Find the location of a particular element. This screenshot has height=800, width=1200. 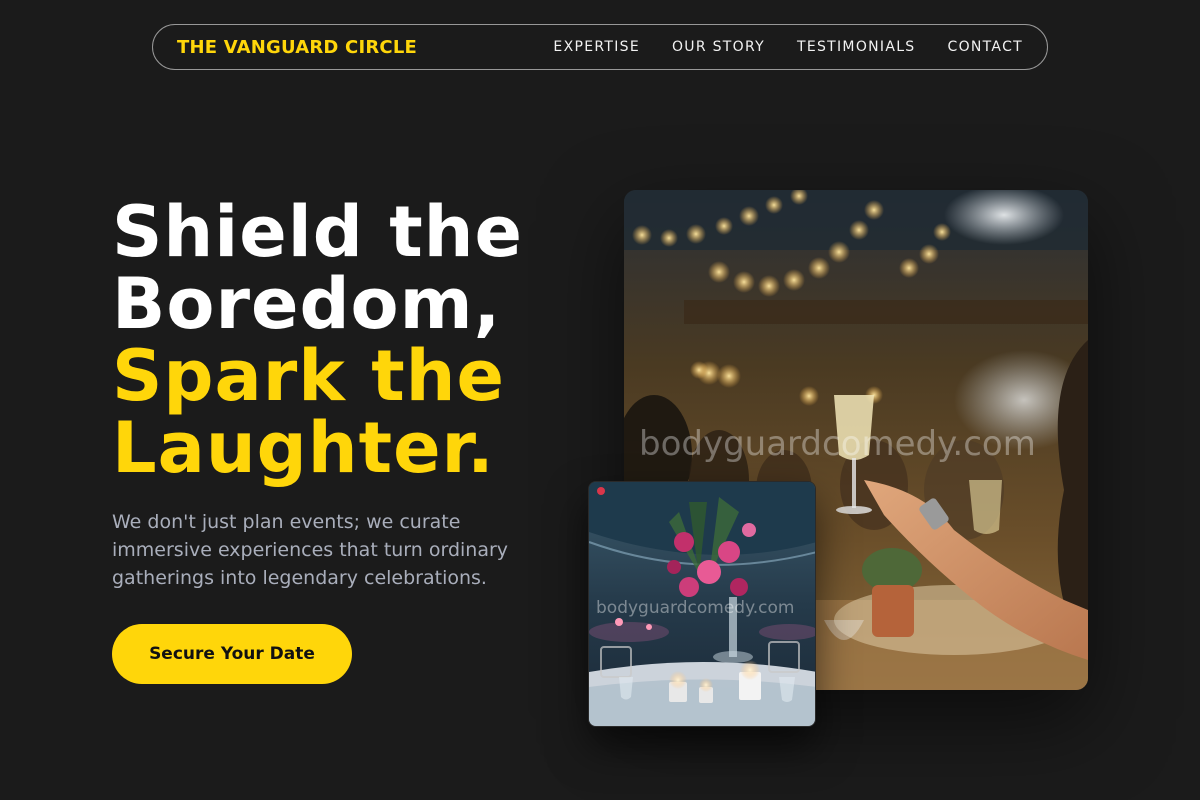

hero-title: Shield the Boredom, Spark the Laughter. is located at coordinates (347, 340).